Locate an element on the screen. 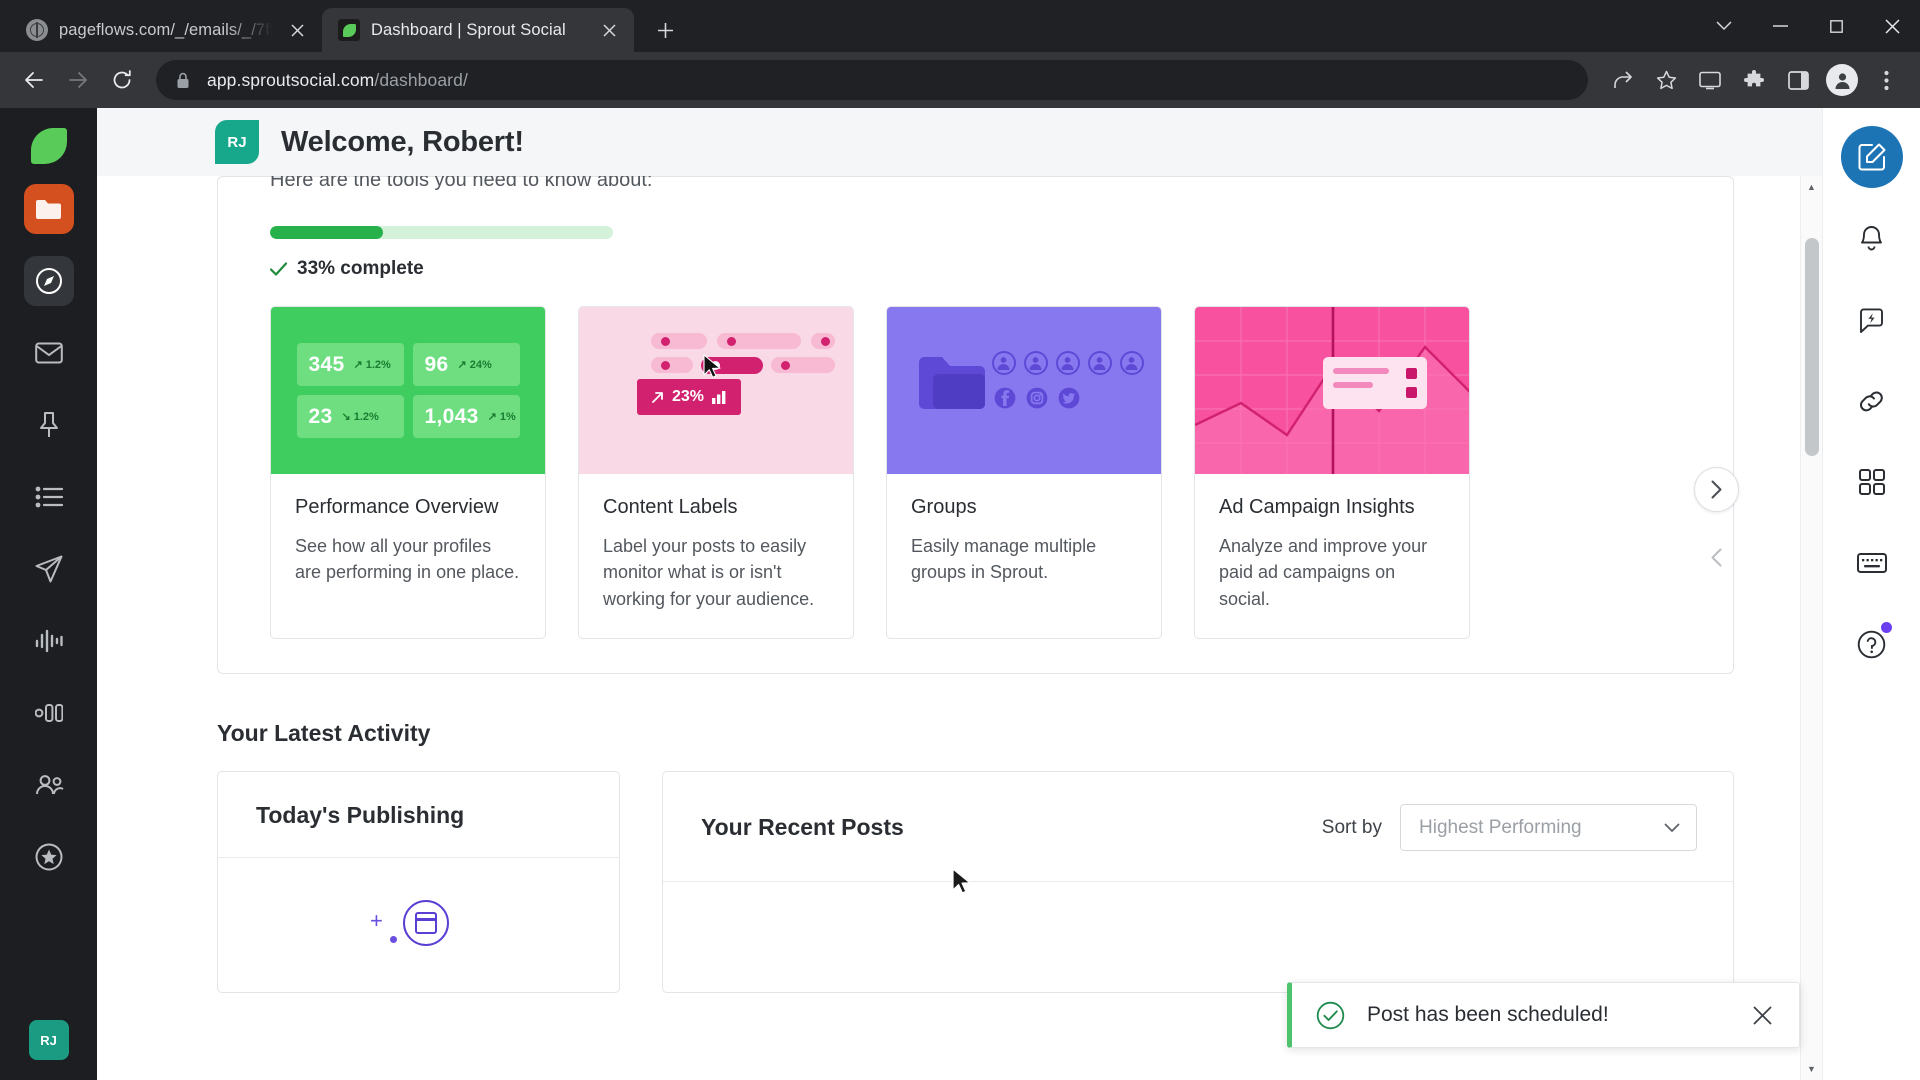  link-icon is located at coordinates (1872, 401).